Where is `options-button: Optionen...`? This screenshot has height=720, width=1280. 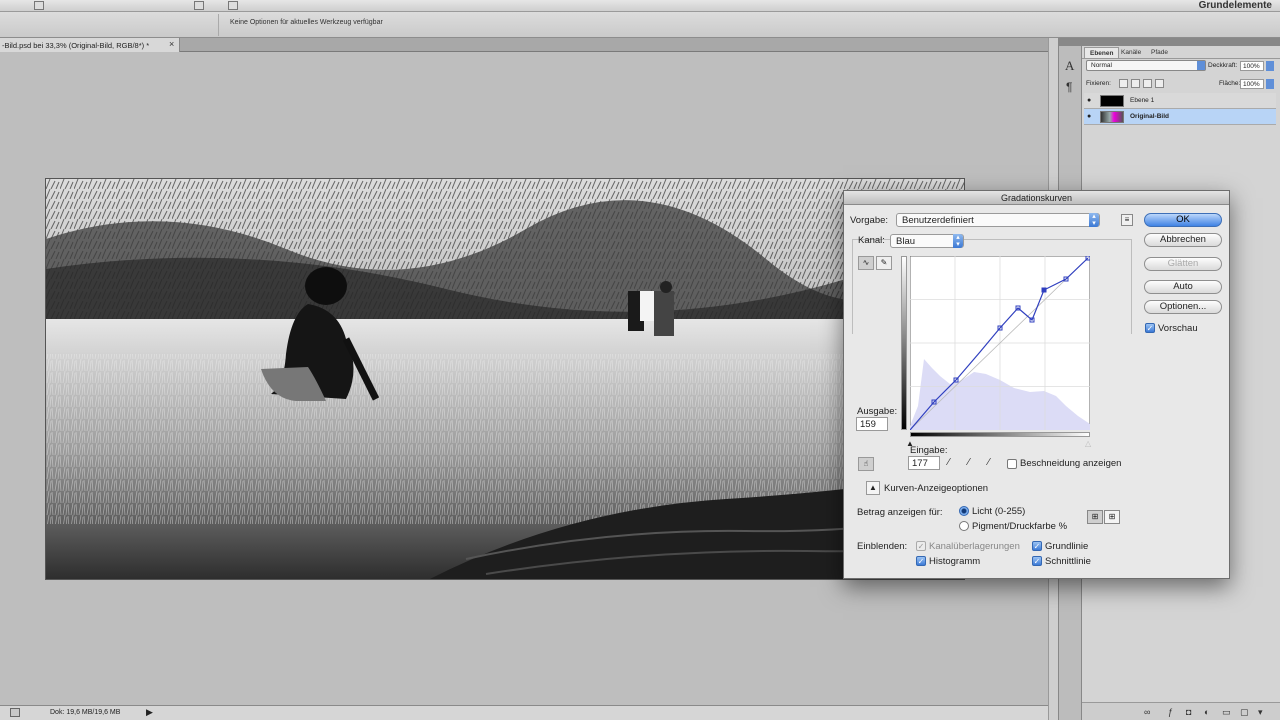 options-button: Optionen... is located at coordinates (1183, 307).